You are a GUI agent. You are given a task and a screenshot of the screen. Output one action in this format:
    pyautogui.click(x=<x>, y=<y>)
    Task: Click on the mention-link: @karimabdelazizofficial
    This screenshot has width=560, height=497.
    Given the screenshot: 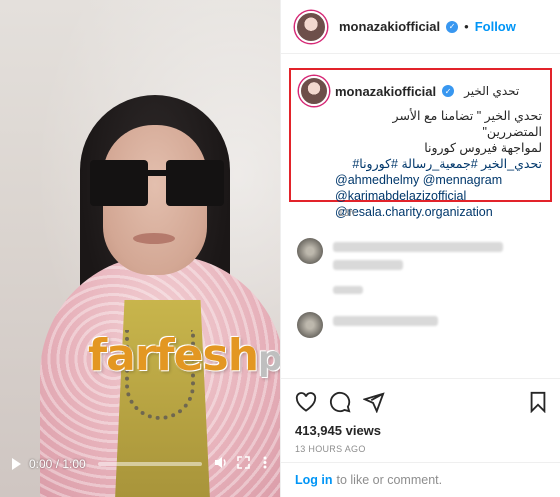 What is the action you would take?
    pyautogui.click(x=438, y=196)
    